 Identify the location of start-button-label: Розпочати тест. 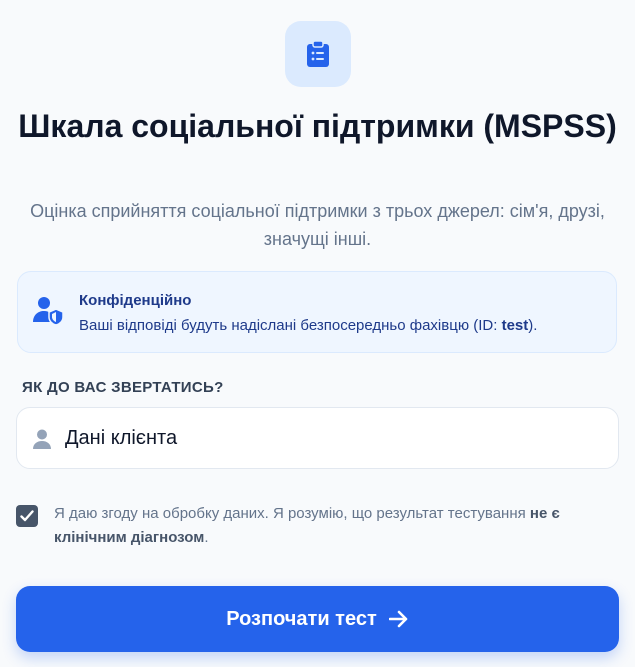
(301, 618).